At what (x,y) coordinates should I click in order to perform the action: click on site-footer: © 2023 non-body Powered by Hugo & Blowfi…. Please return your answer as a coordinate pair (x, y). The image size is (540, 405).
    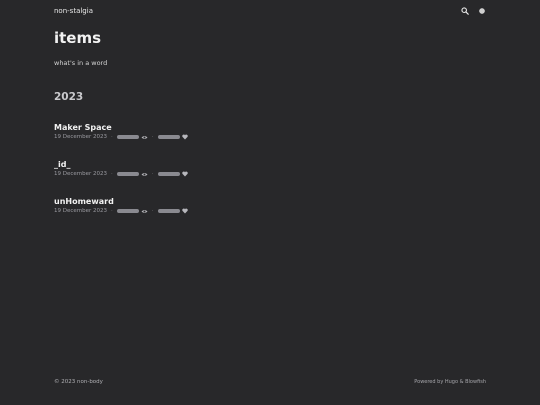
    Looking at the image, I should click on (270, 382).